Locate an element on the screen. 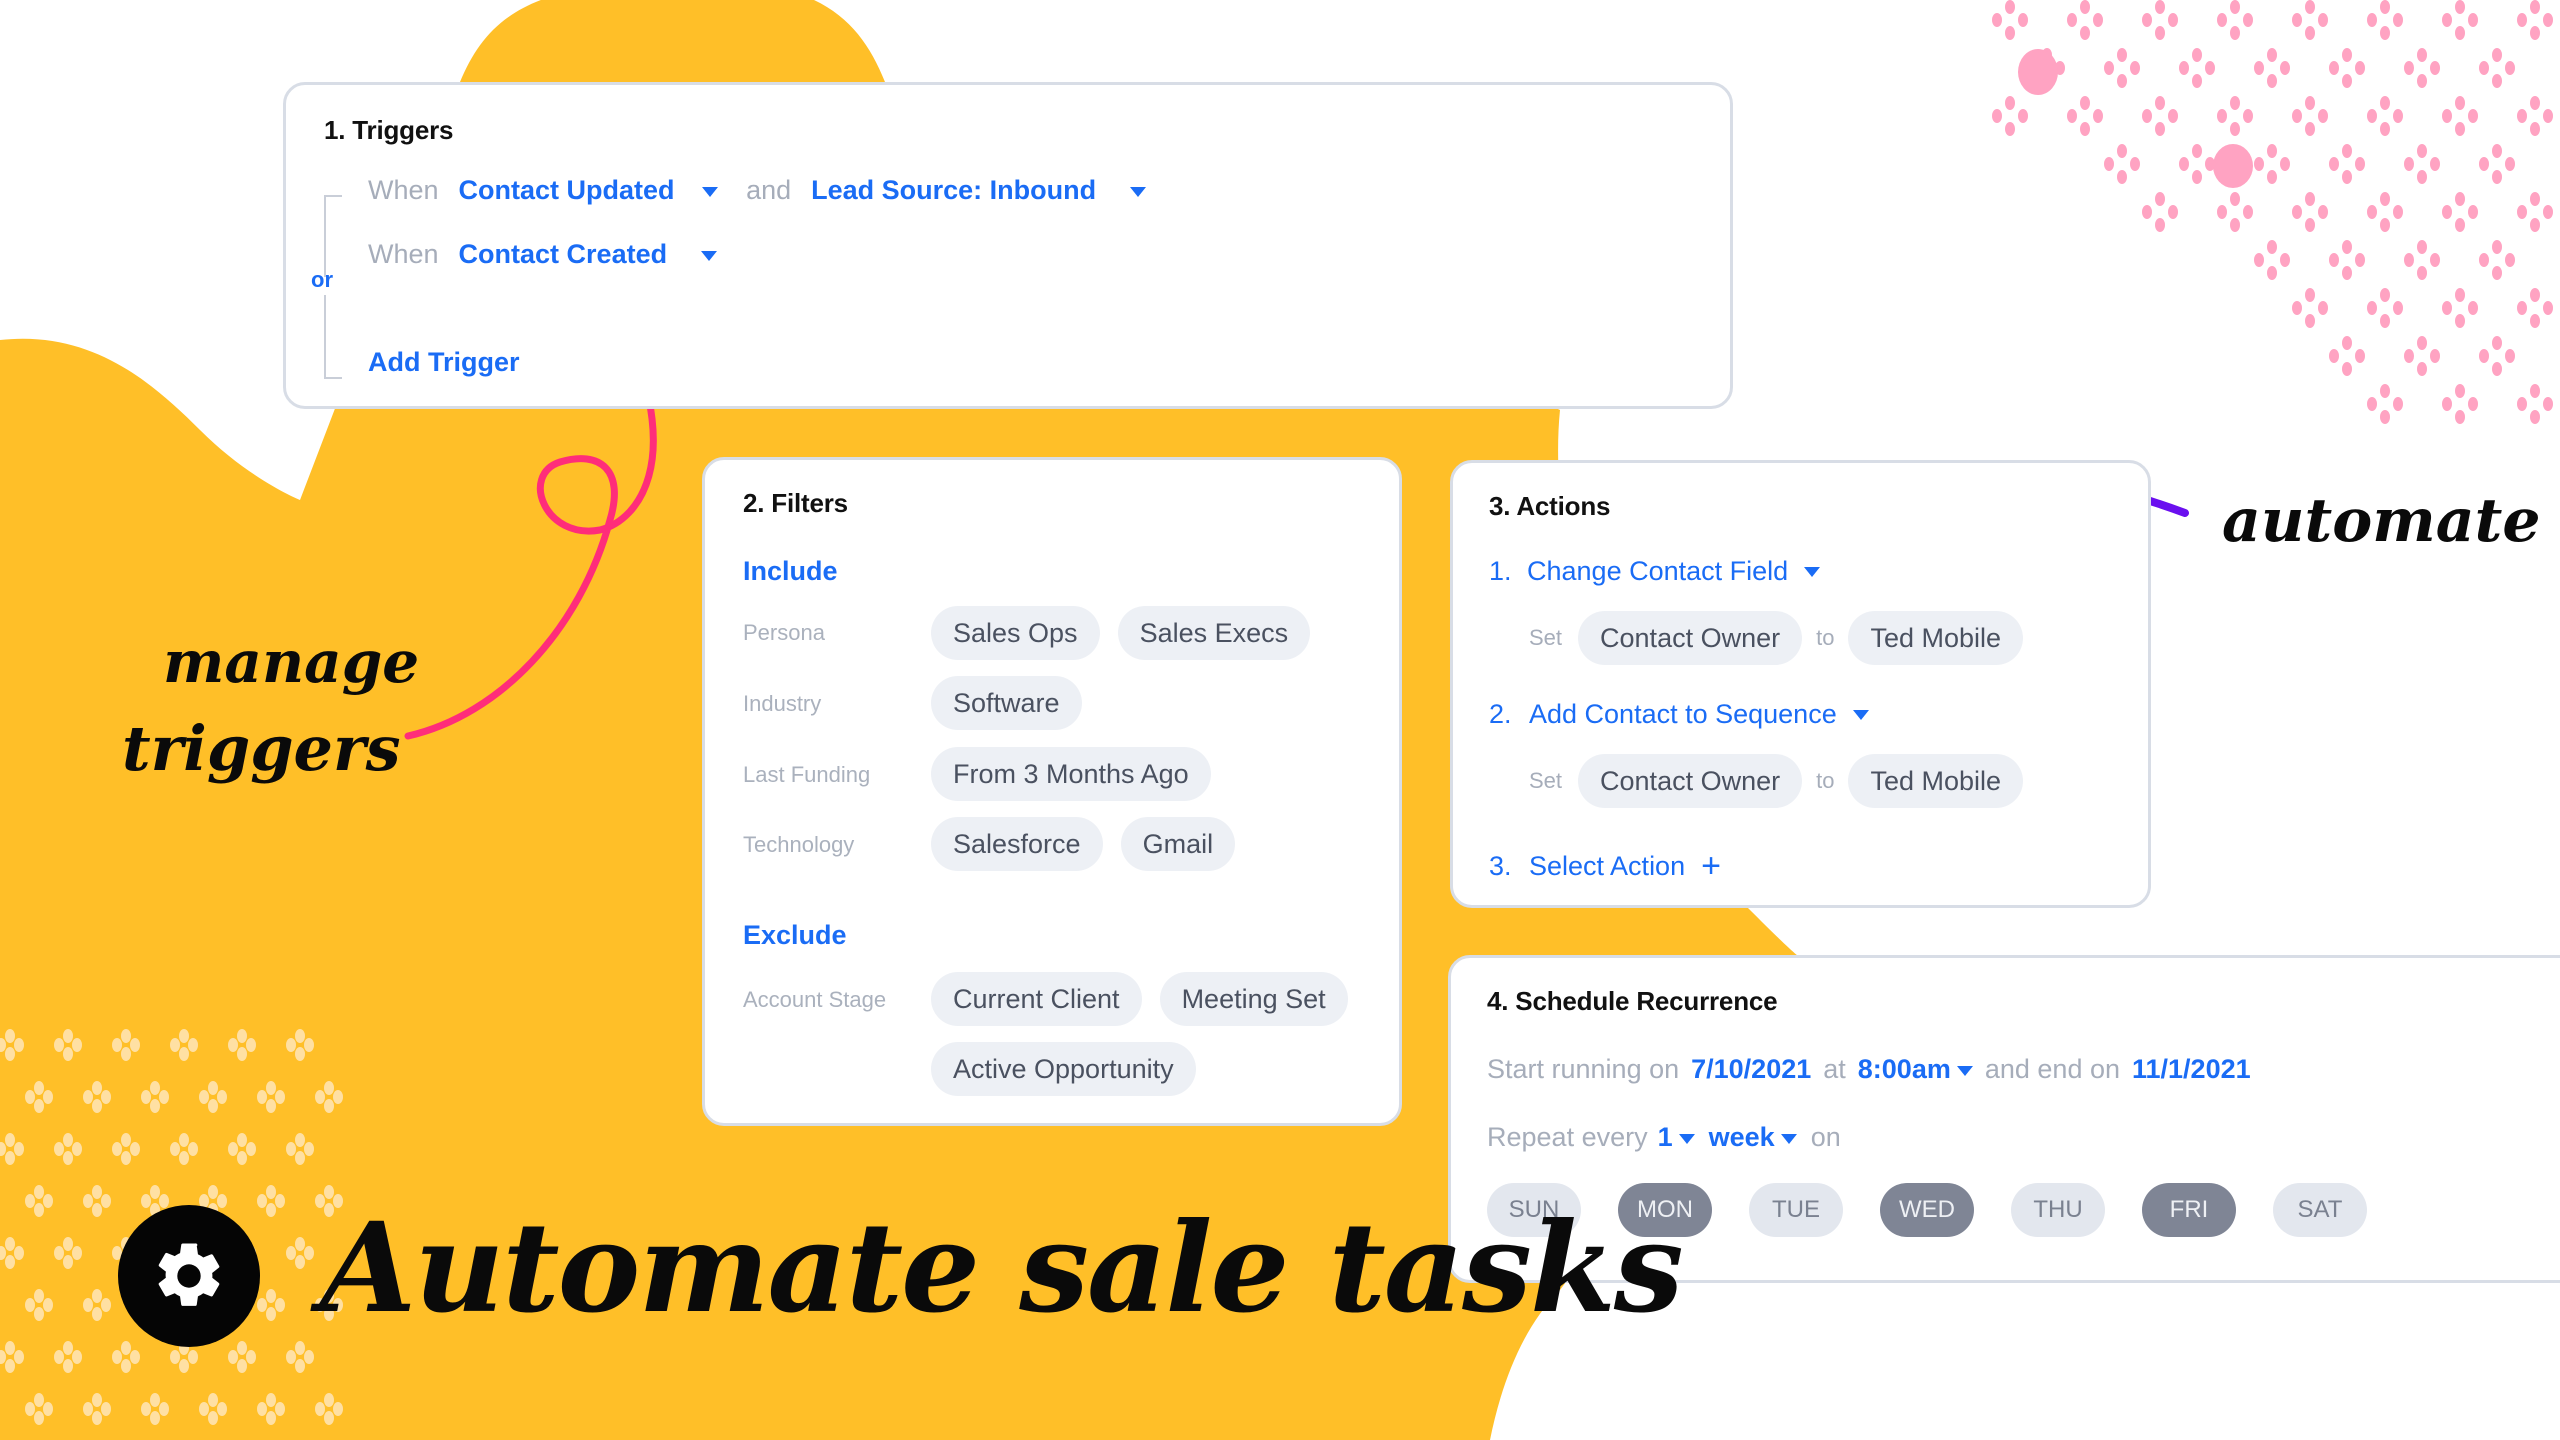  trigger-event-dropdown: Contact Created is located at coordinates (588, 254).